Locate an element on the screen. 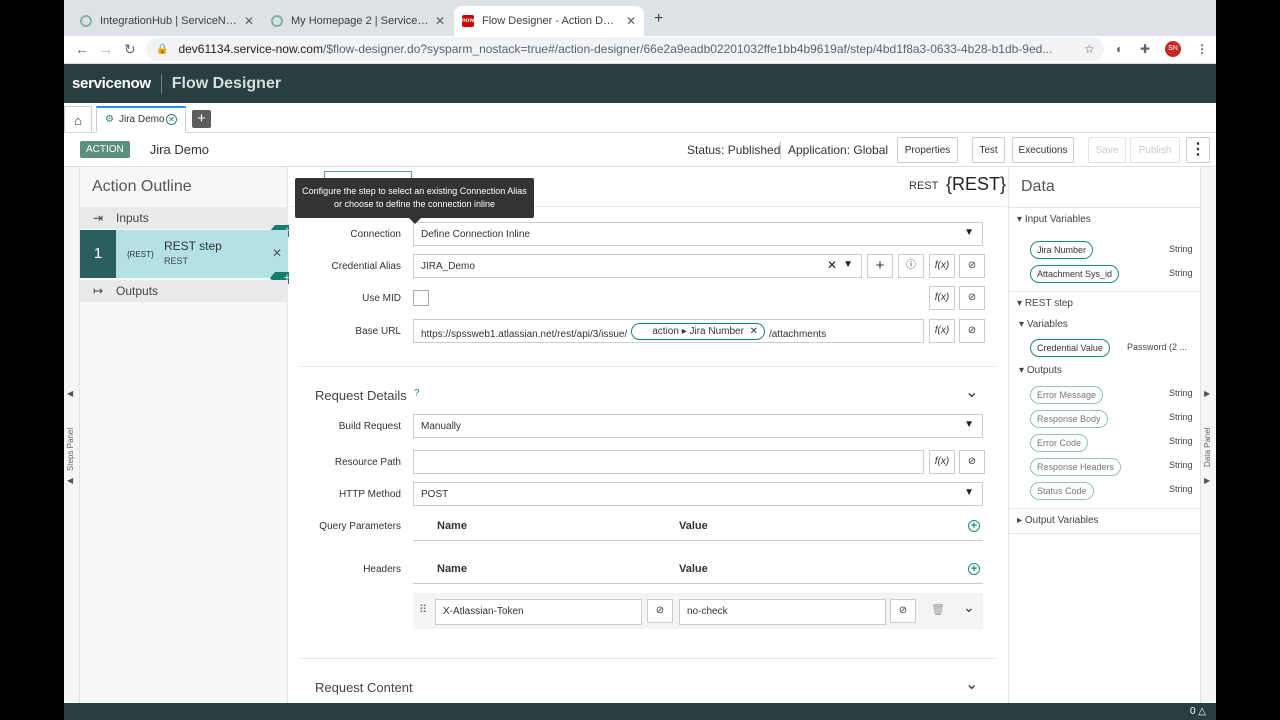 This screenshot has width=1280, height=720. use-mid-row: Use MID f(x) ⊘ is located at coordinates (648, 298).